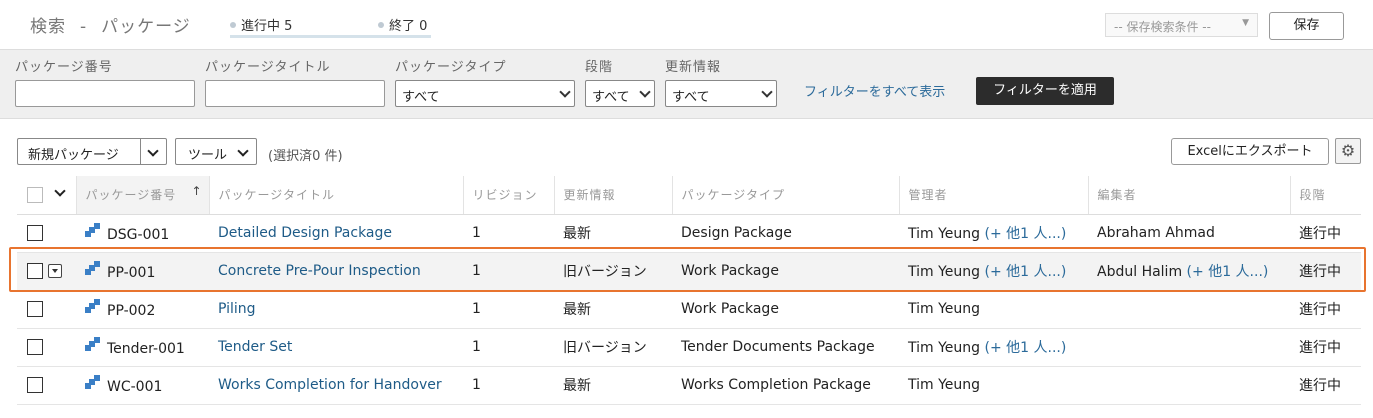 The width and height of the screenshot is (1373, 418). I want to click on export-excel-button: Excelにエクスポート, so click(1250, 151).